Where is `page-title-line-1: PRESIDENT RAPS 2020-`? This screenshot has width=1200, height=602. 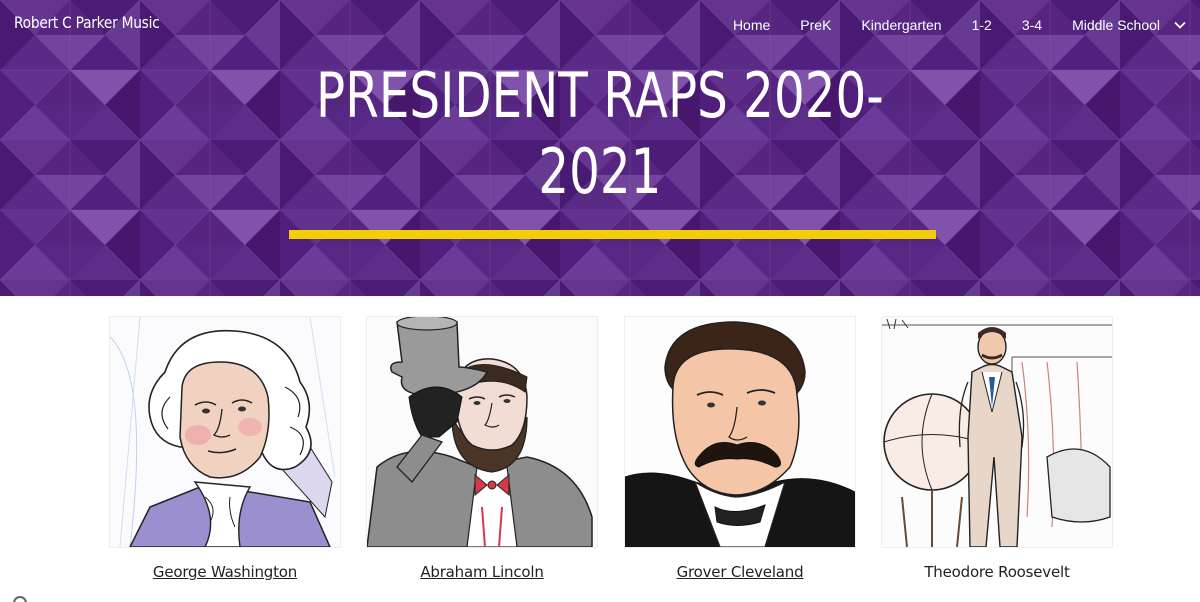
page-title-line-1: PRESIDENT RAPS 2020- is located at coordinates (600, 95).